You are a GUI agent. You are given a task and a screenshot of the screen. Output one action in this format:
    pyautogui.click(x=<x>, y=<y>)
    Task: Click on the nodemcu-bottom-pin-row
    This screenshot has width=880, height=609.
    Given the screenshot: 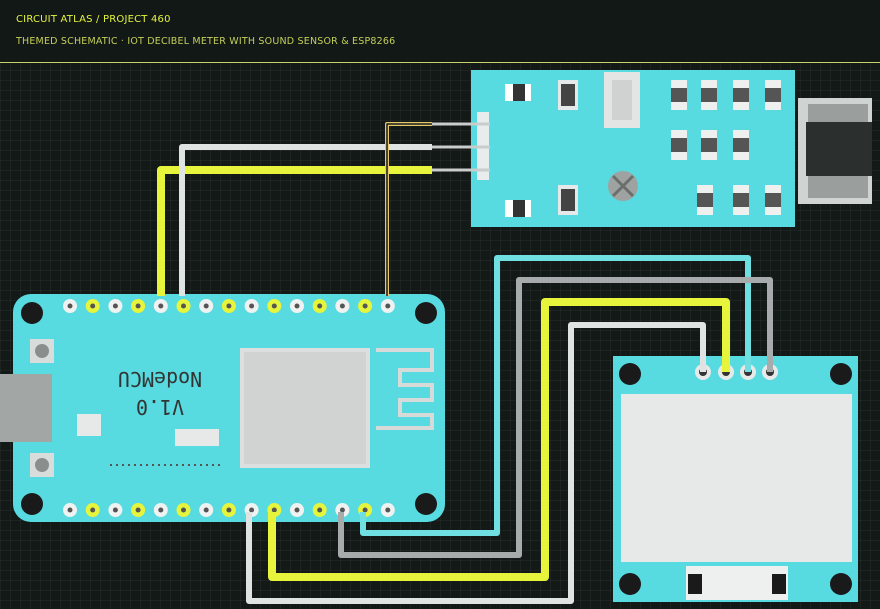 What is the action you would take?
    pyautogui.click(x=229, y=510)
    